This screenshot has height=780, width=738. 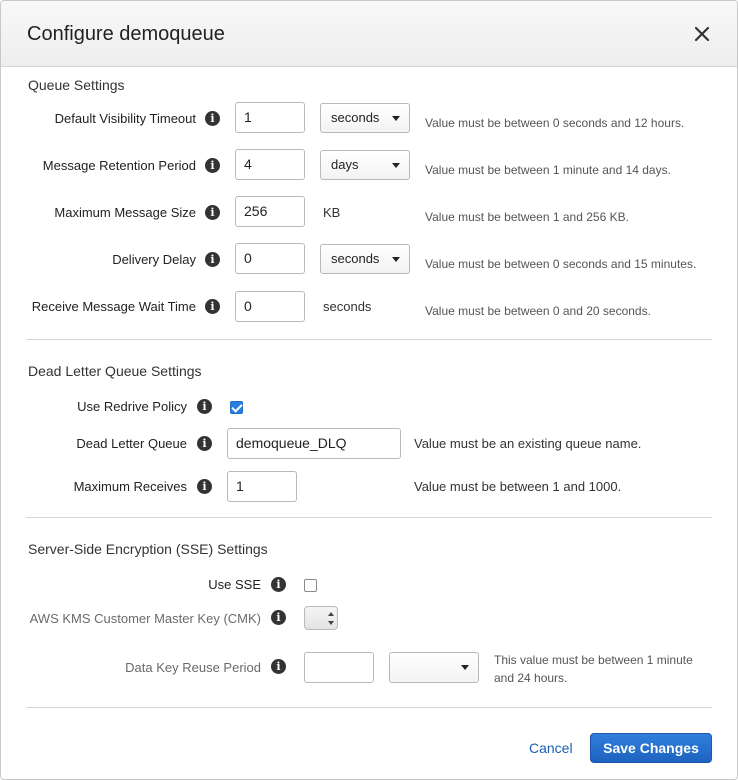 I want to click on wait-time-unit: seconds, so click(x=347, y=306).